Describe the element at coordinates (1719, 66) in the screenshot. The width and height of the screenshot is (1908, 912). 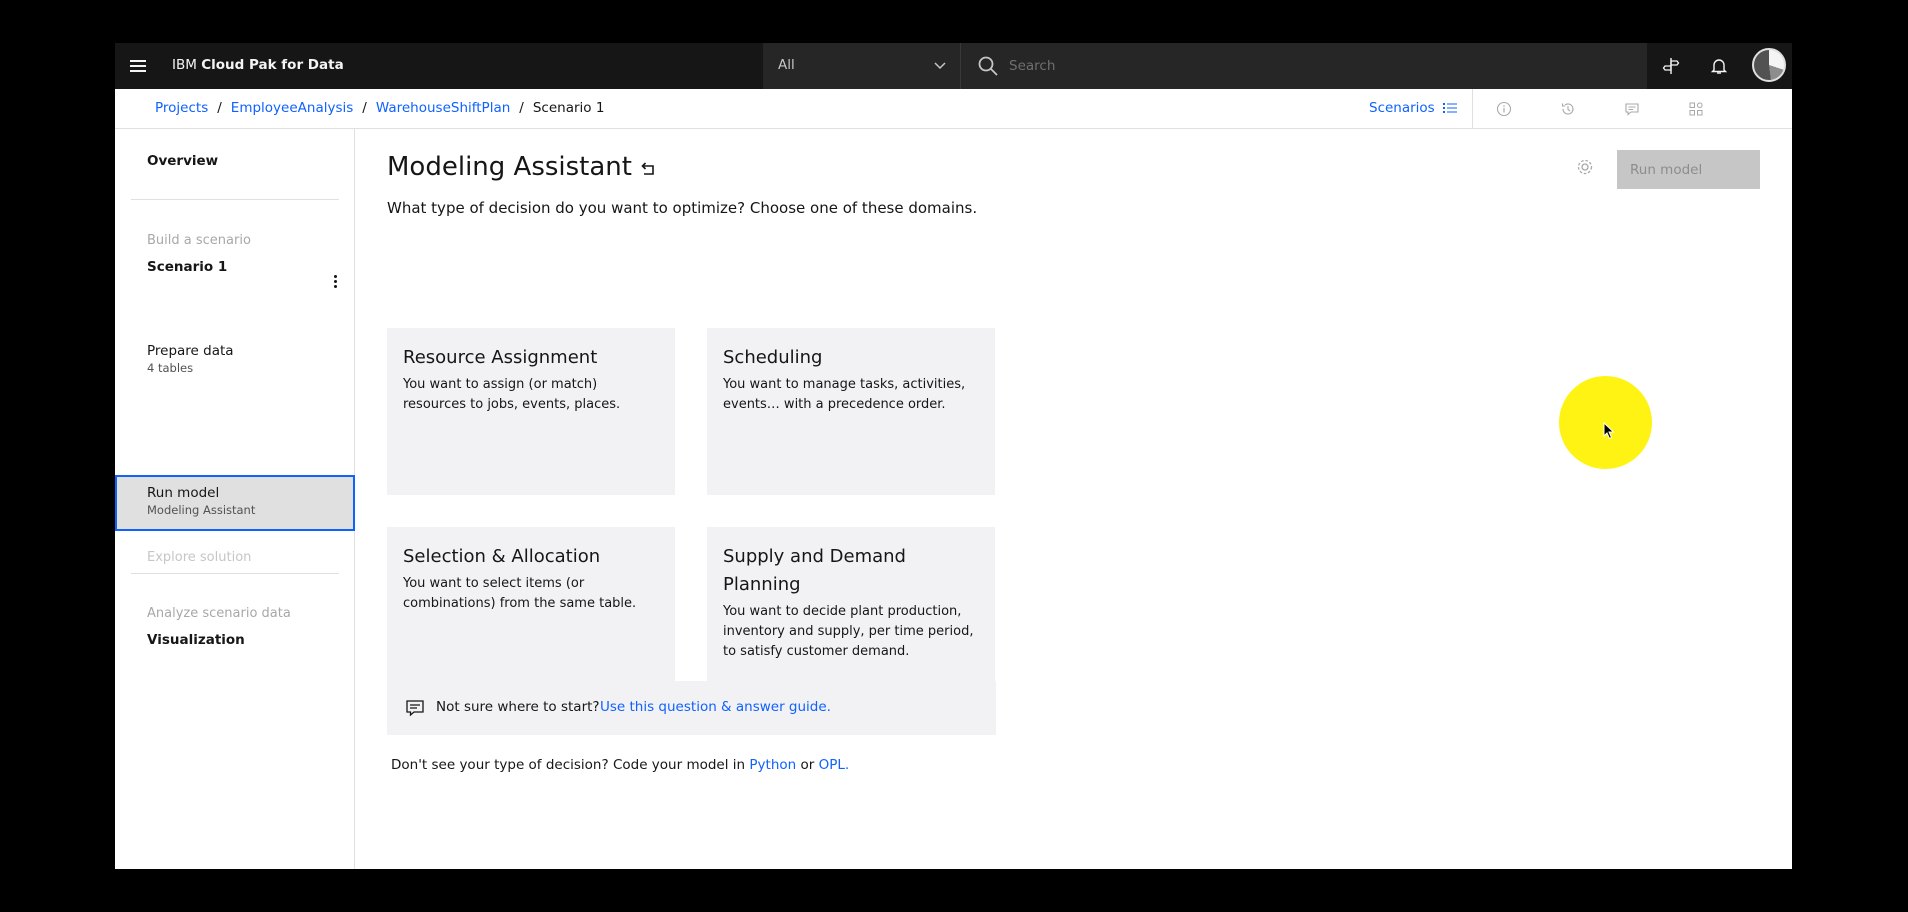
I see `notification-bell-icon` at that location.